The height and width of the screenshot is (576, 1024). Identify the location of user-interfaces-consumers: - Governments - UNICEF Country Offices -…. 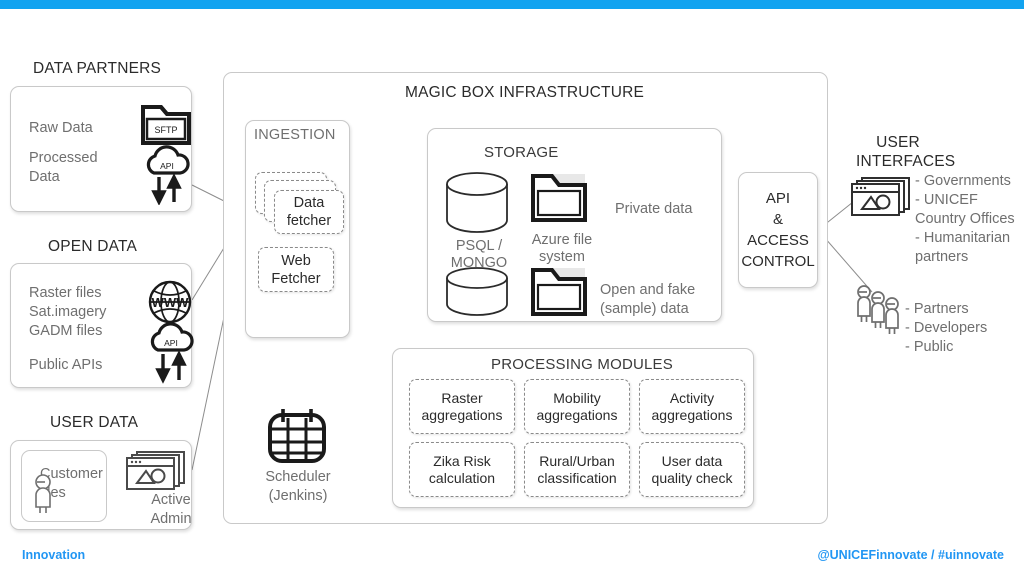
(965, 219).